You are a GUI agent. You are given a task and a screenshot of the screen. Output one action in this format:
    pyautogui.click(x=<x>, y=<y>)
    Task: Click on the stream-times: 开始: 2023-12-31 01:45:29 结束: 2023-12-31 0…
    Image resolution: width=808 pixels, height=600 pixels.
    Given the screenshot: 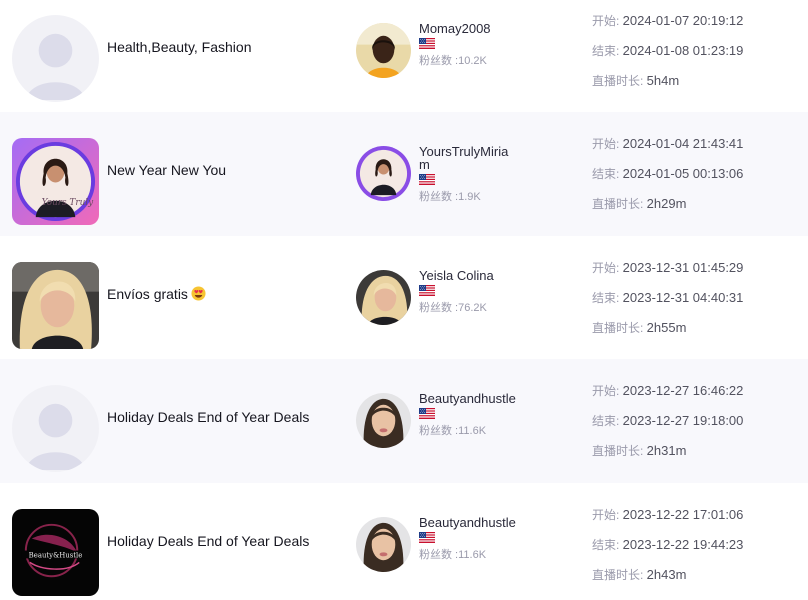 What is the action you would take?
    pyautogui.click(x=667, y=305)
    